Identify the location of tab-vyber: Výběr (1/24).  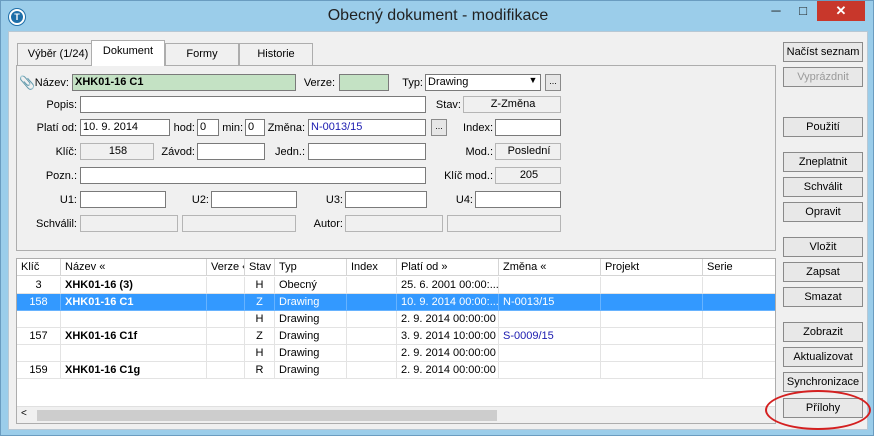
(58, 54).